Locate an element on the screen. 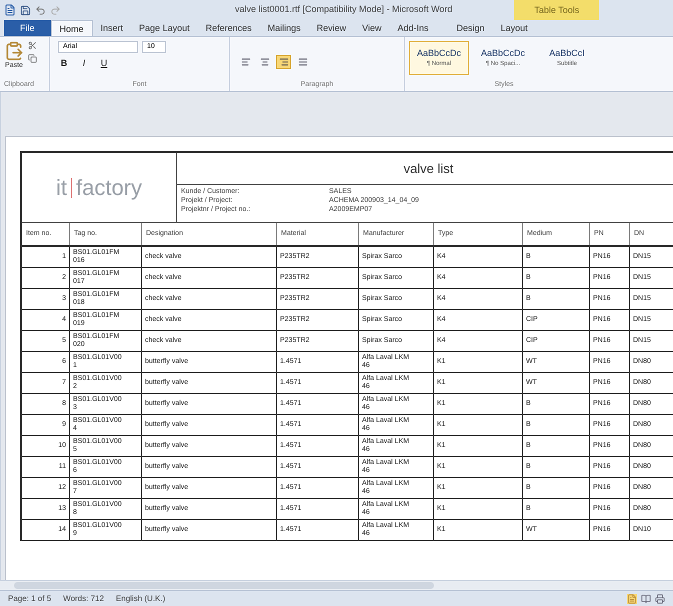 Image resolution: width=673 pixels, height=606 pixels. ribbon-tab: File is located at coordinates (27, 28).